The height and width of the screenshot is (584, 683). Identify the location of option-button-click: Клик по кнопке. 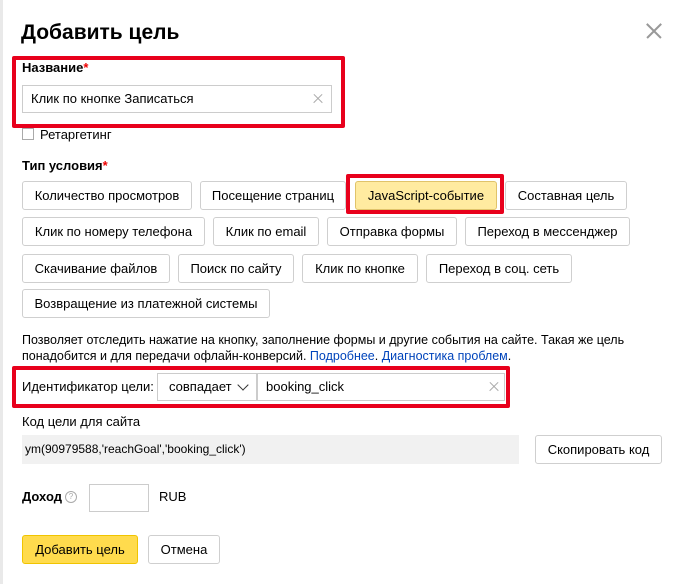
(360, 268).